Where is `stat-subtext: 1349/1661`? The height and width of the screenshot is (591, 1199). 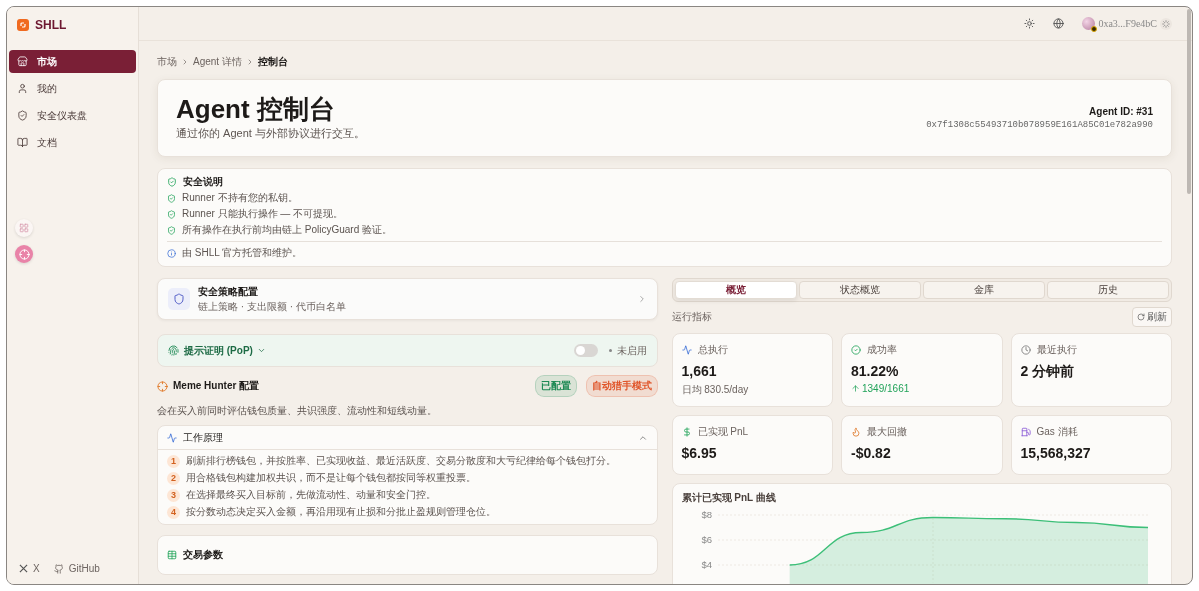 stat-subtext: 1349/1661 is located at coordinates (922, 388).